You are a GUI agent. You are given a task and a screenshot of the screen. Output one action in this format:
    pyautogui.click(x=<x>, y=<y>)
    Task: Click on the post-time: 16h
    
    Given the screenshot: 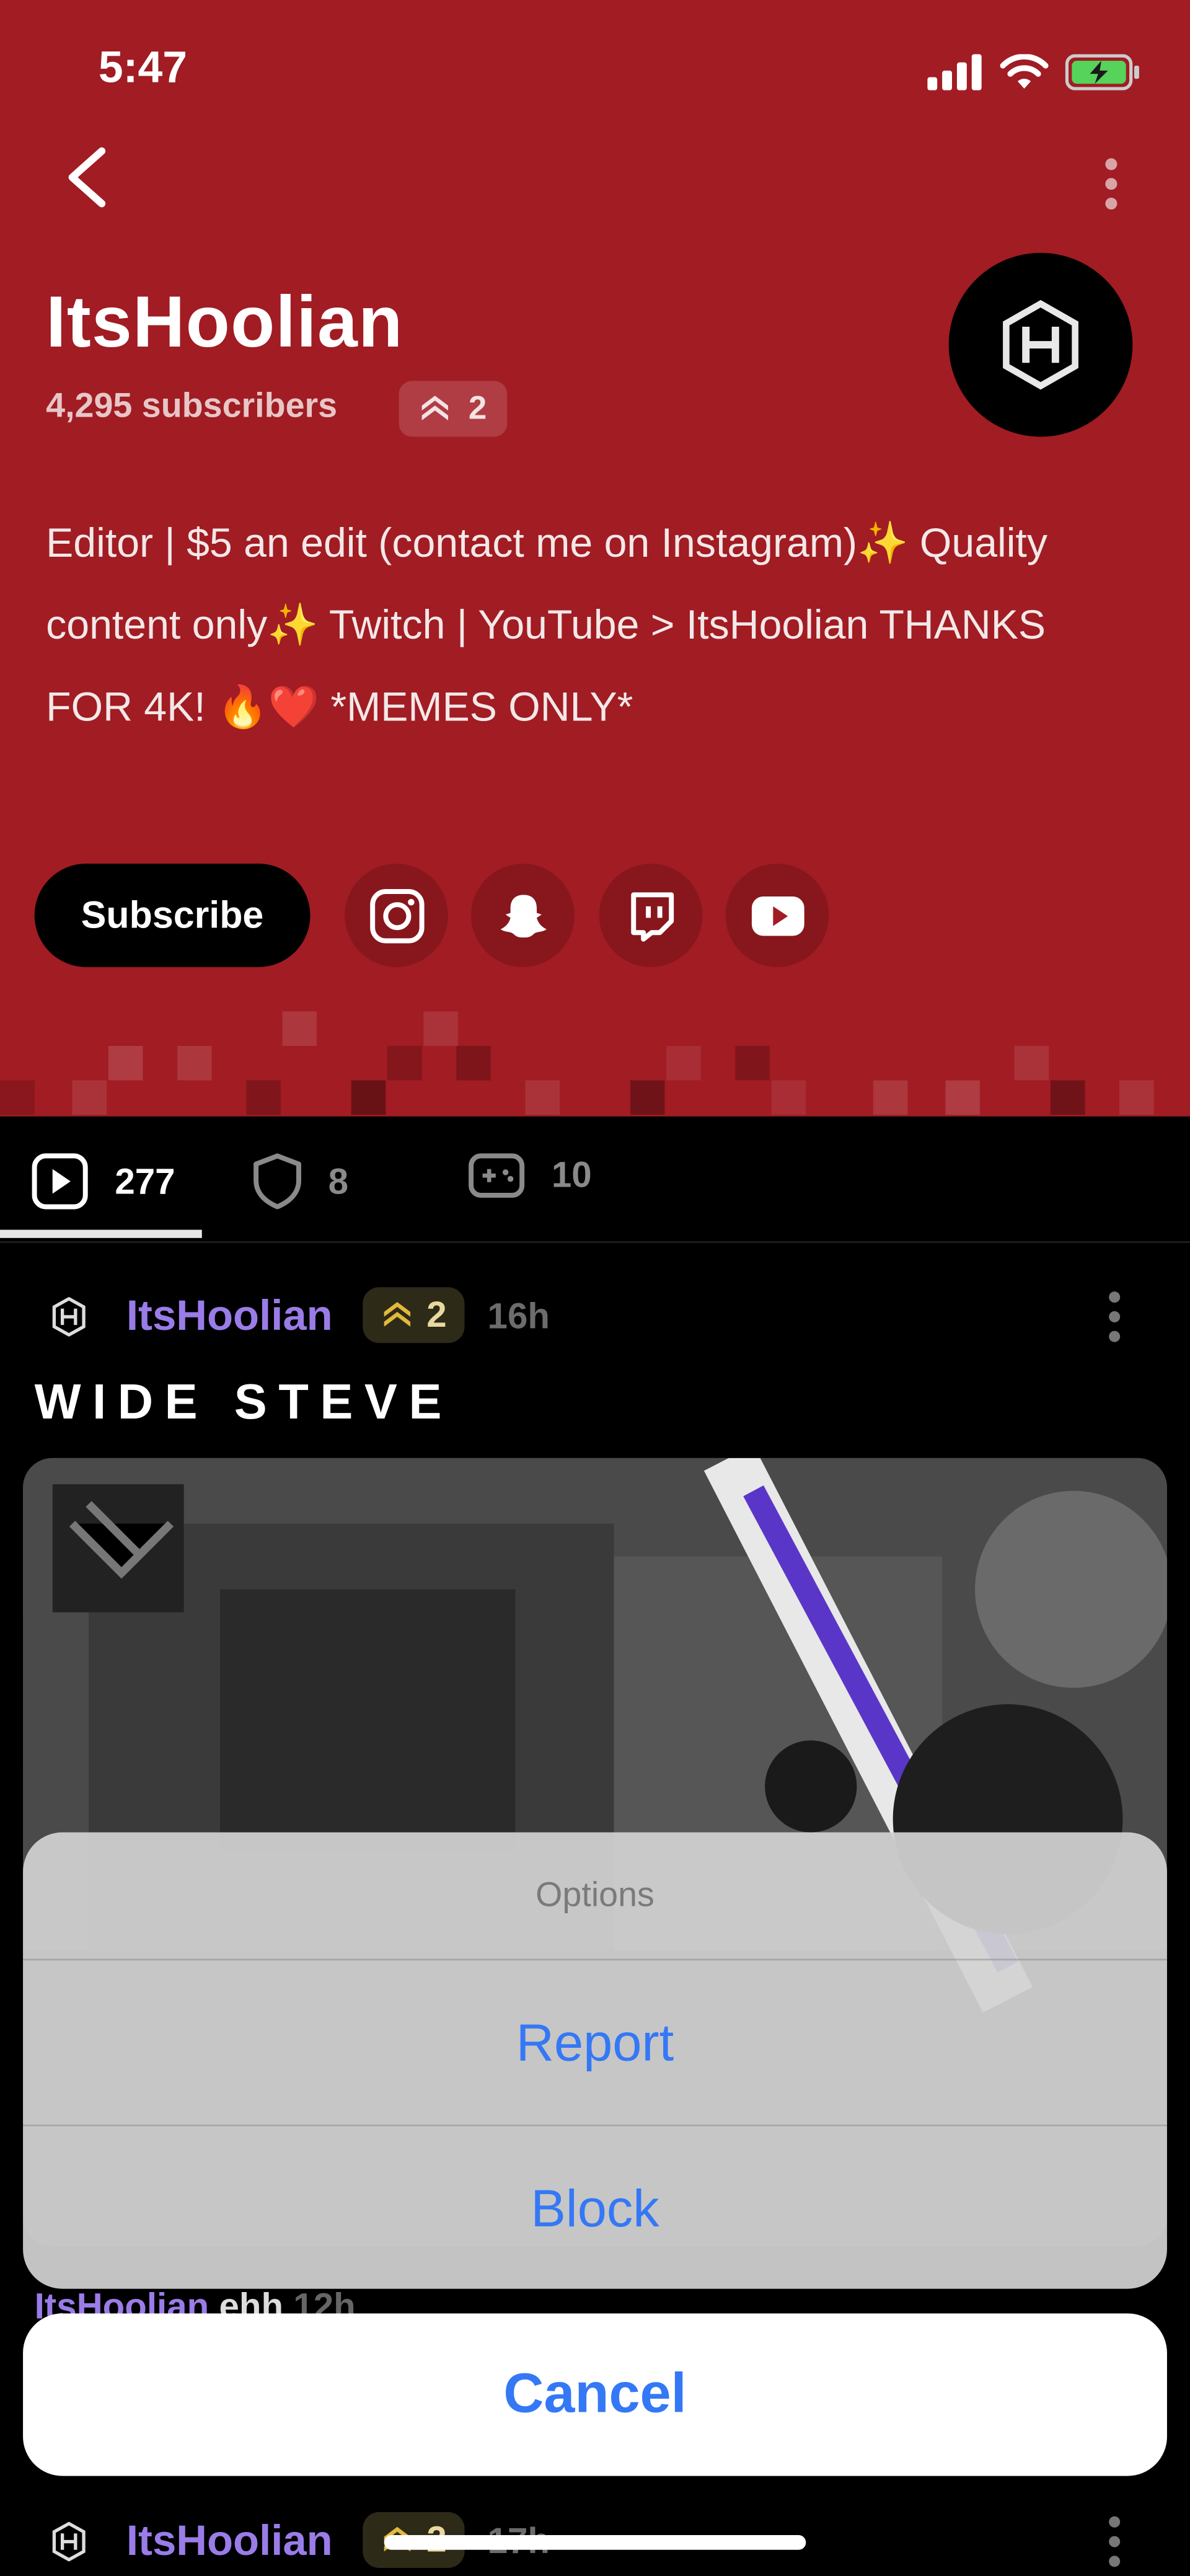 What is the action you would take?
    pyautogui.click(x=518, y=1316)
    